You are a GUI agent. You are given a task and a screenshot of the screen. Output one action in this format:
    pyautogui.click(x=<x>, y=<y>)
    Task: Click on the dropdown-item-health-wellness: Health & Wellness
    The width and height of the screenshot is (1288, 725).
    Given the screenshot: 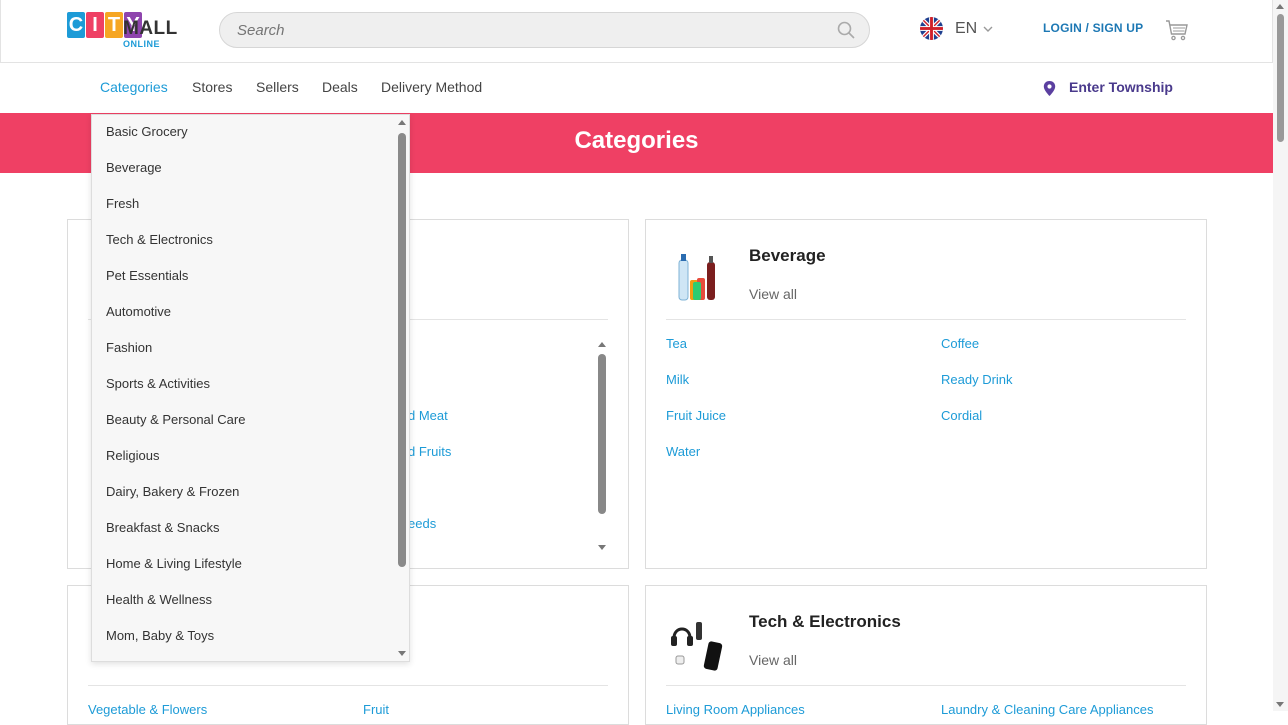 What is the action you would take?
    pyautogui.click(x=159, y=599)
    